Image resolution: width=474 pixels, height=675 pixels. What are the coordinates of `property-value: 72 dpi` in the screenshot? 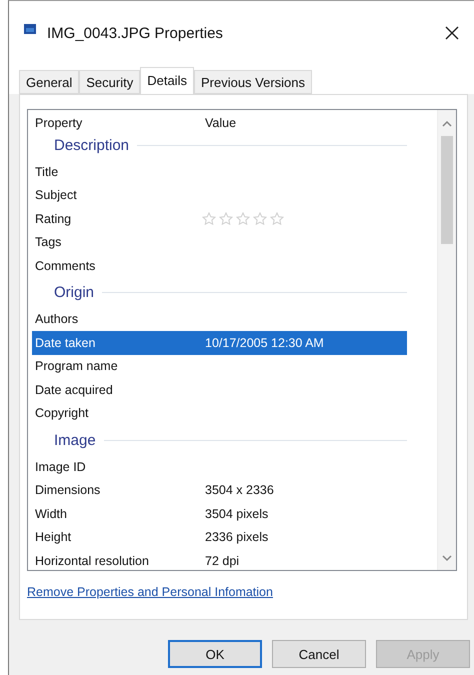 It's located at (222, 561).